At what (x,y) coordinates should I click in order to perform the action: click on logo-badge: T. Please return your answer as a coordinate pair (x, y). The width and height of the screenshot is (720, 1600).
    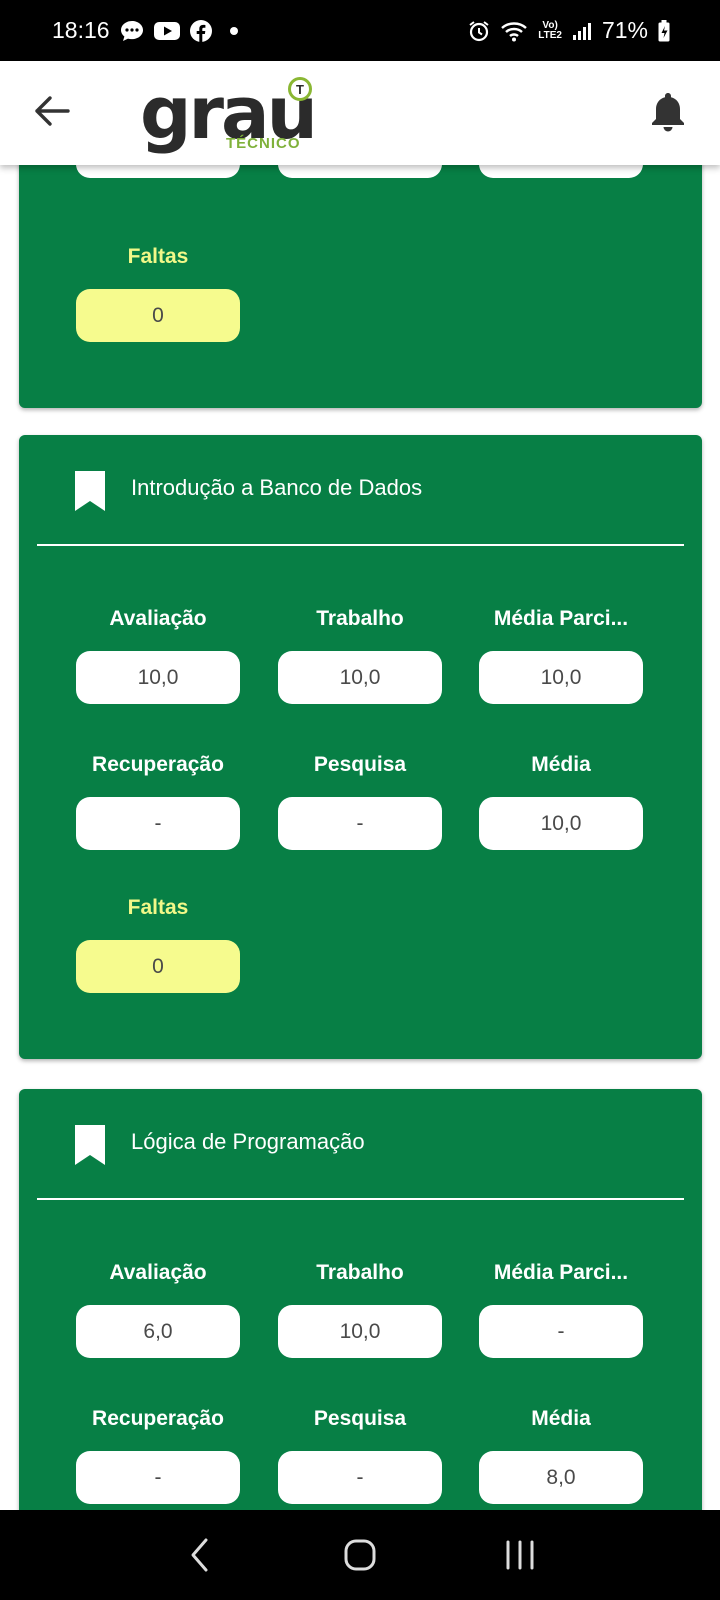
    Looking at the image, I should click on (300, 89).